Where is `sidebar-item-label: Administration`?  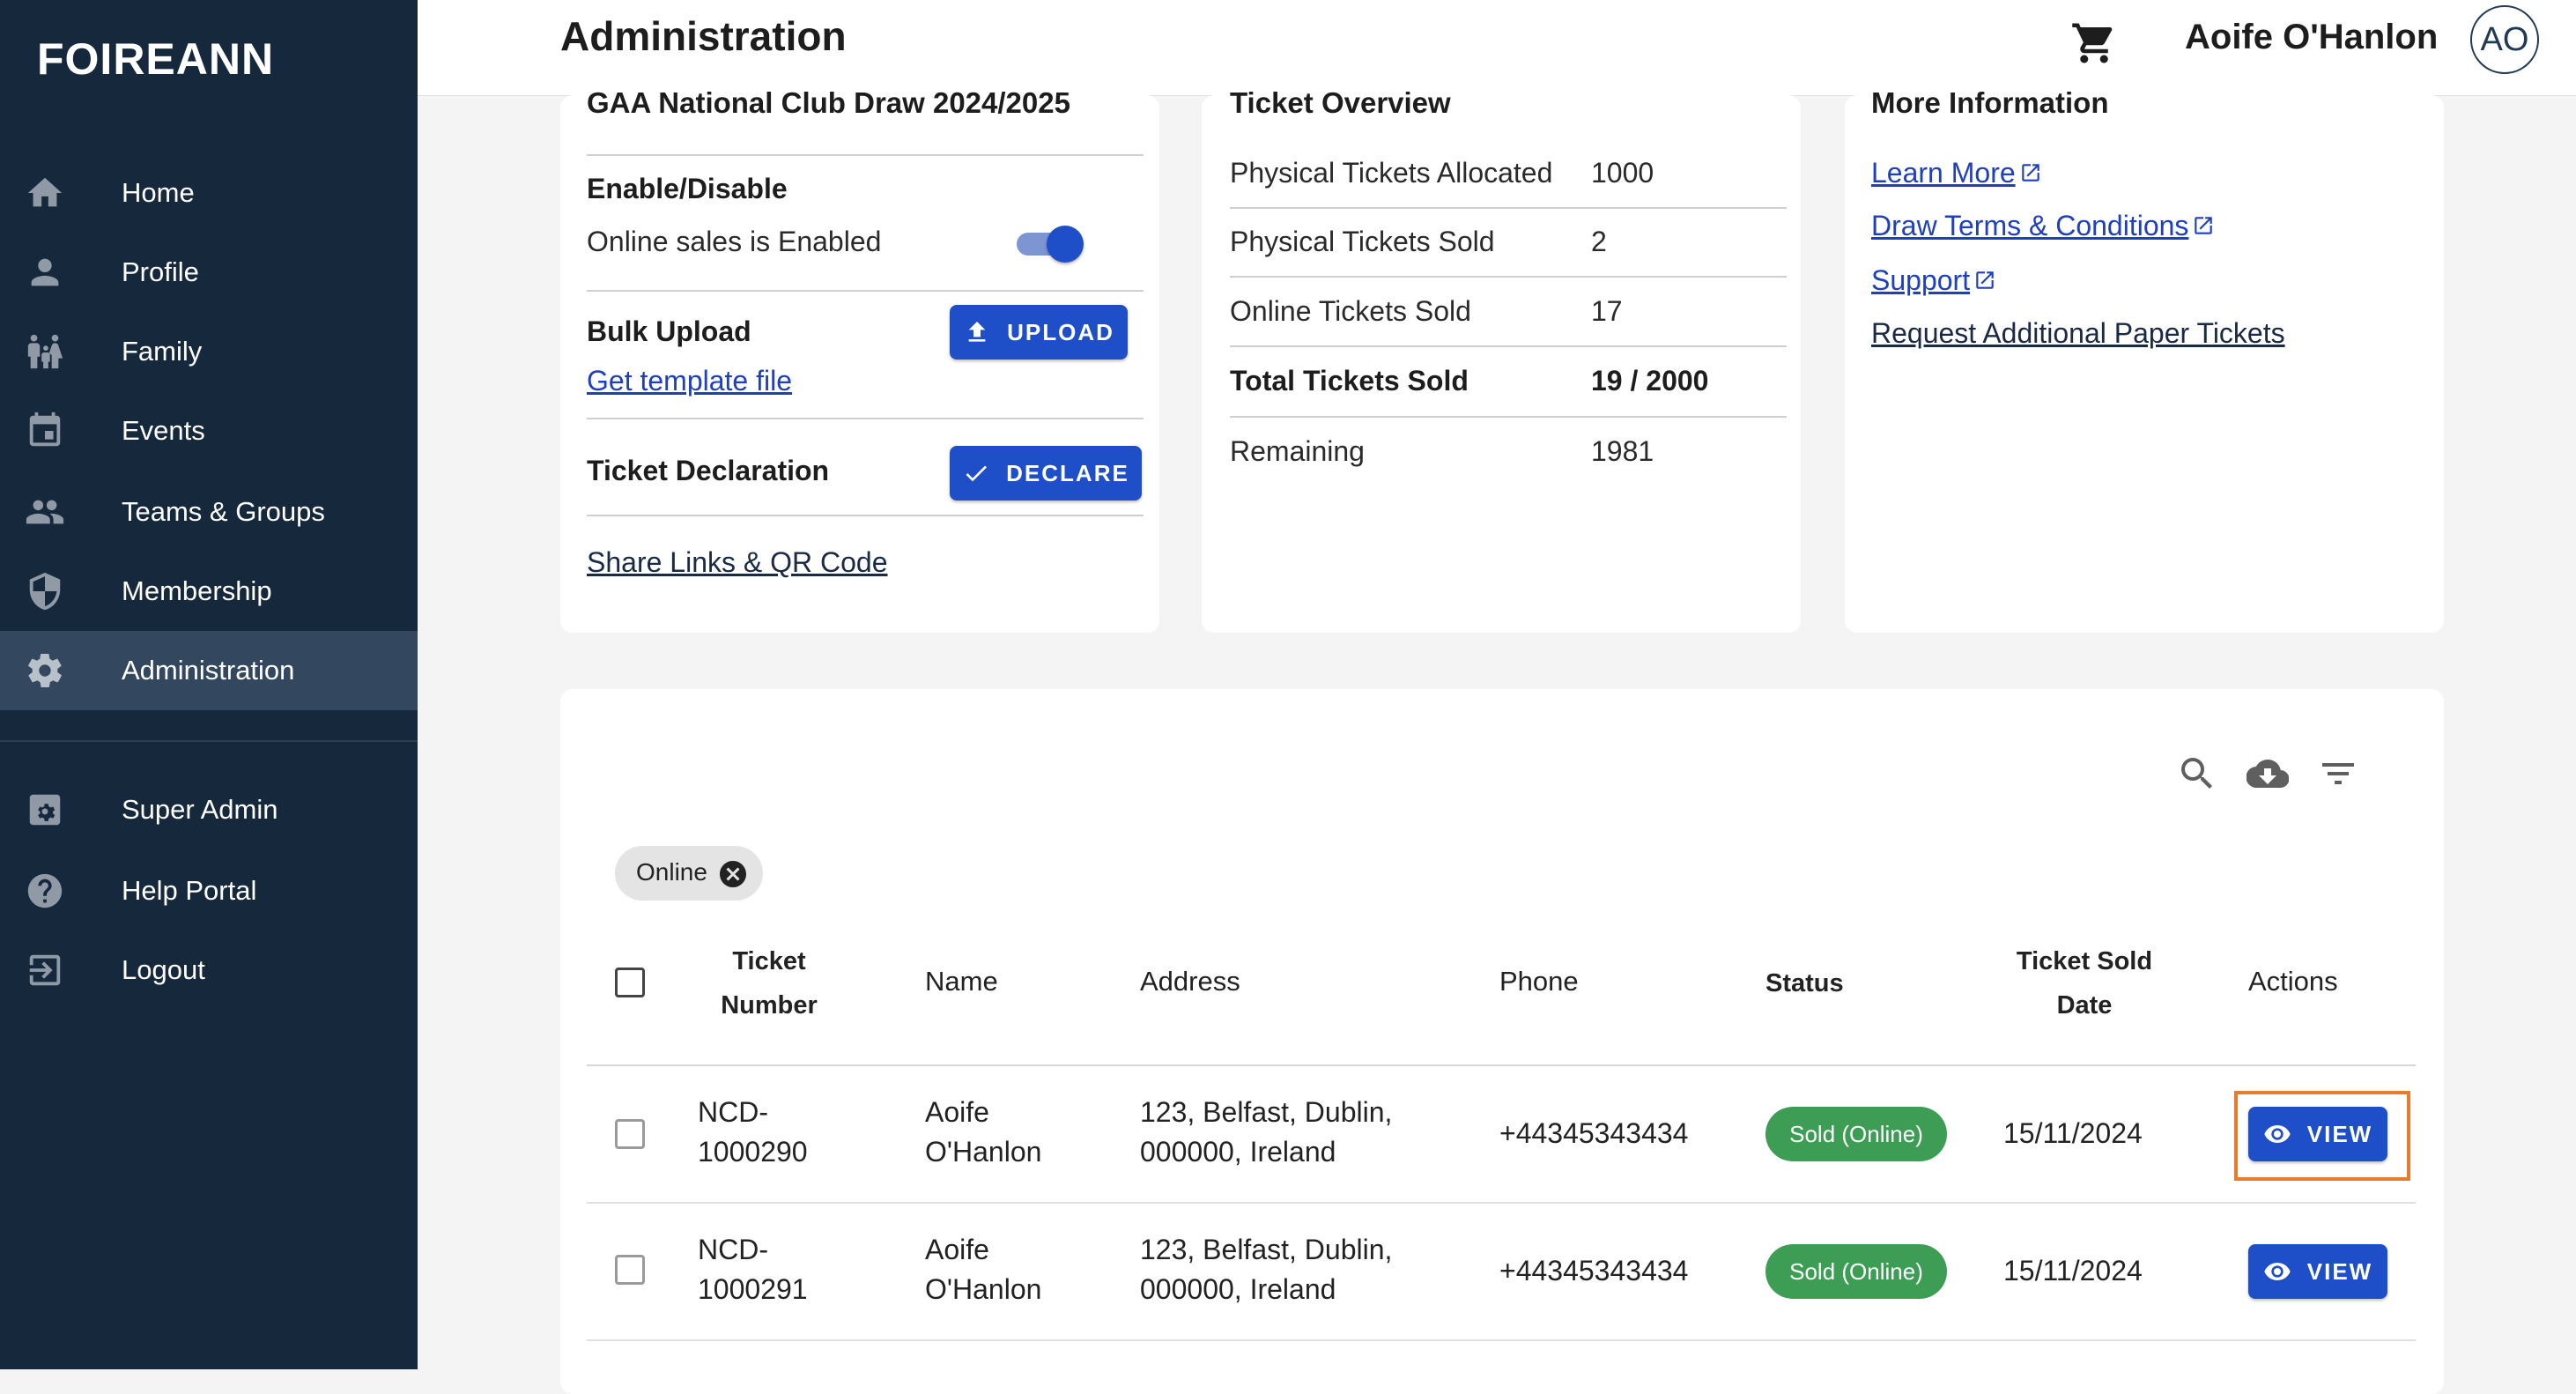
sidebar-item-label: Administration is located at coordinates (209, 670).